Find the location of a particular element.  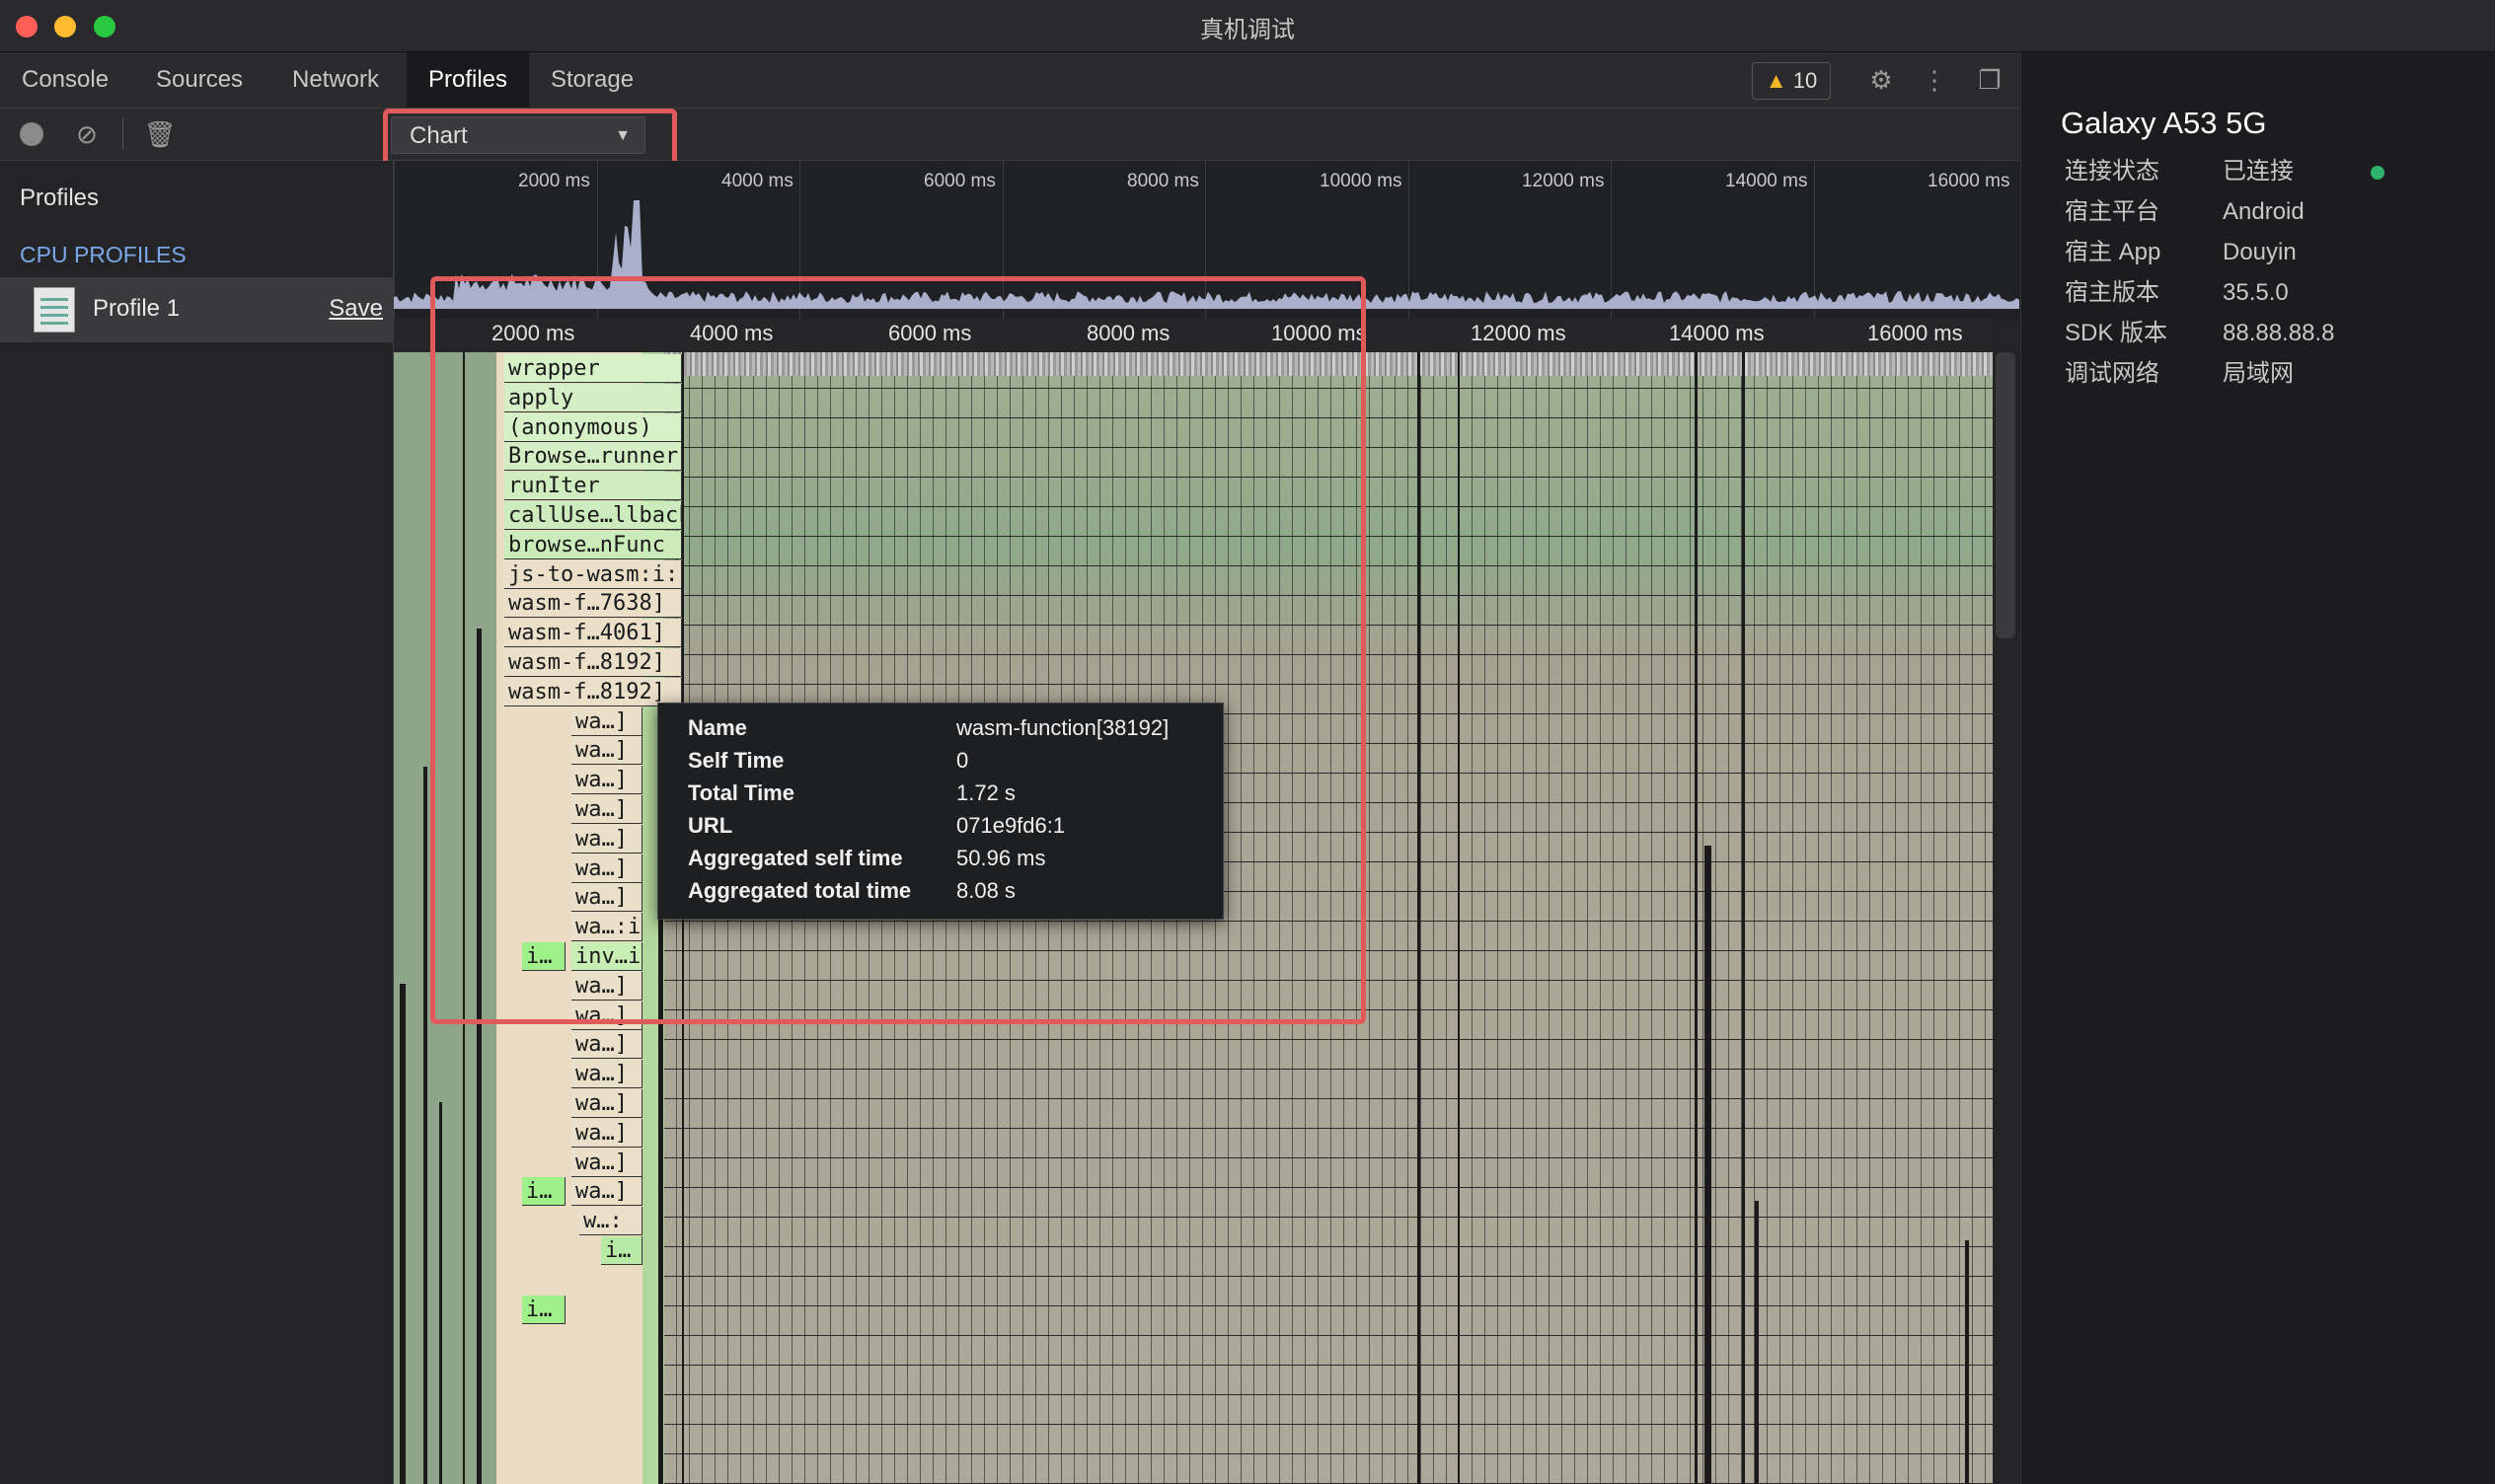

trash-icon: 🗑 is located at coordinates (160, 134).